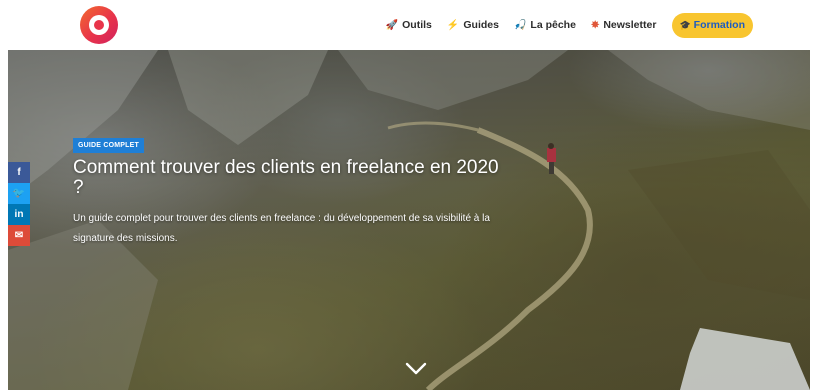 This screenshot has width=819, height=390. Describe the element at coordinates (685, 24) in the screenshot. I see `graduation-cap-icon: 🎓` at that location.